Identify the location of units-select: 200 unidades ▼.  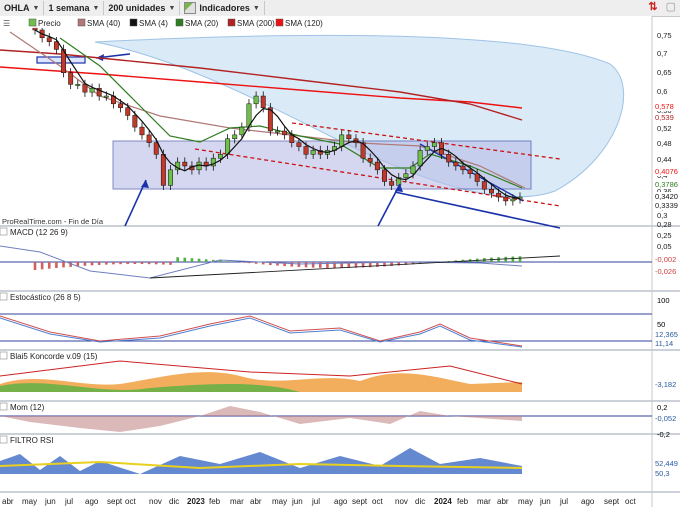
(142, 8).